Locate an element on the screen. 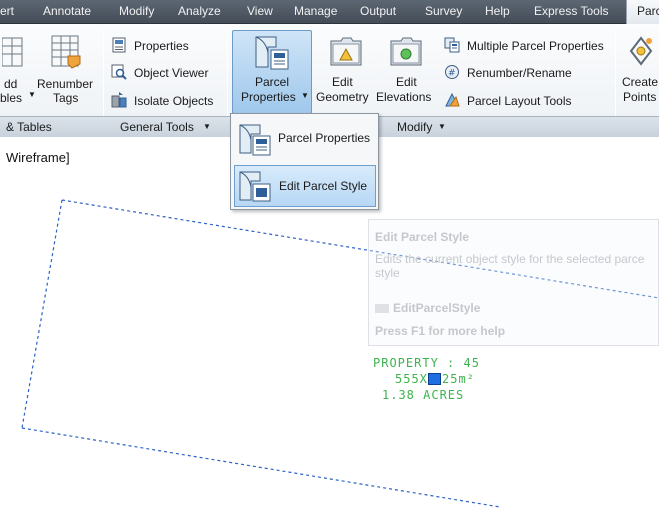 Image resolution: width=659 pixels, height=512 pixels. tooltip-command-name: EditParcelStyle is located at coordinates (437, 308).